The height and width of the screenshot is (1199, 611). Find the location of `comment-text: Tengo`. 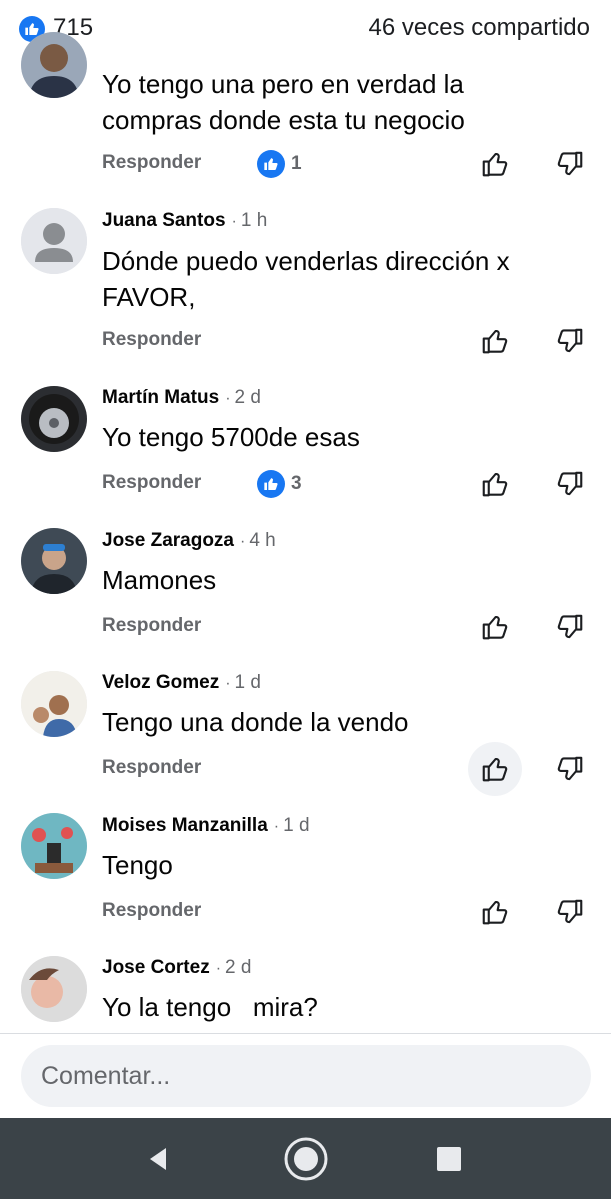

comment-text: Tengo is located at coordinates (137, 865).